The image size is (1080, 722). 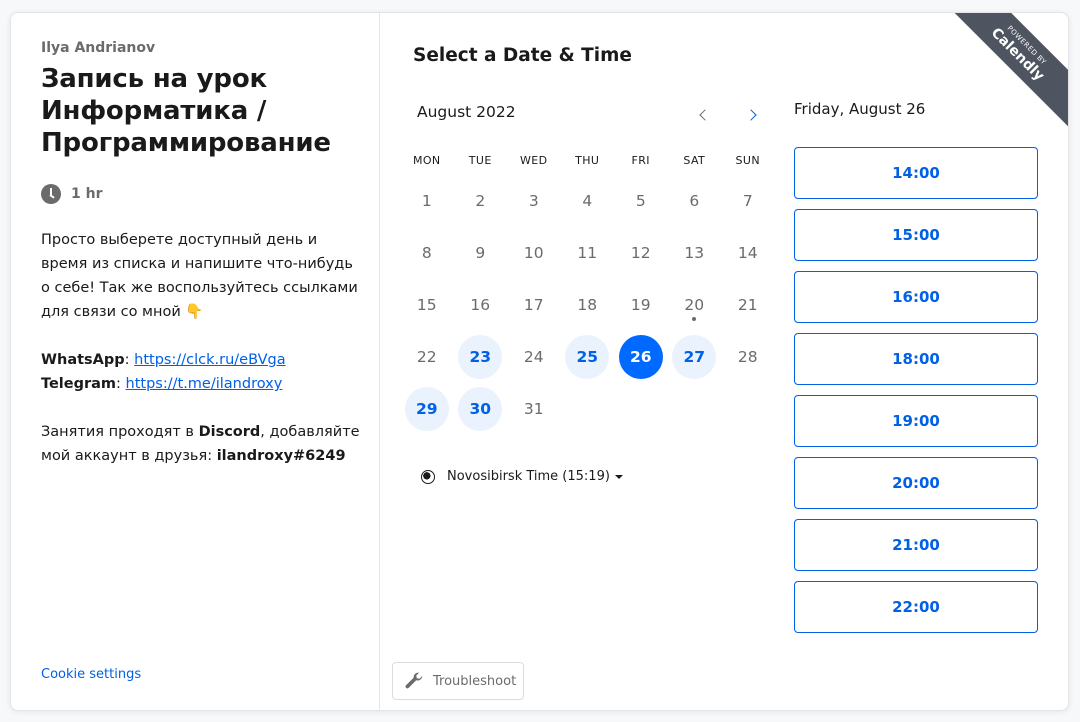 I want to click on calendar-day-number: 4, so click(x=587, y=201).